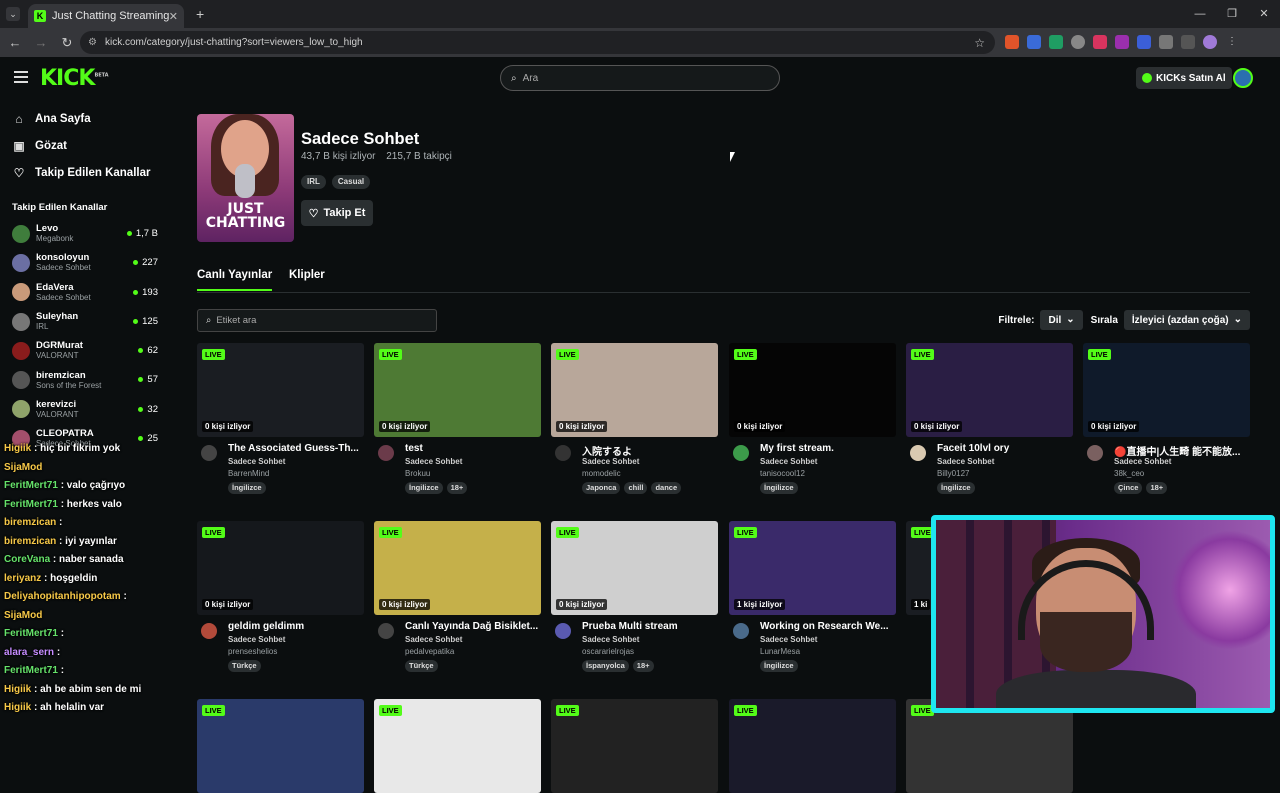  I want to click on new-tab-icon: +, so click(200, 14).